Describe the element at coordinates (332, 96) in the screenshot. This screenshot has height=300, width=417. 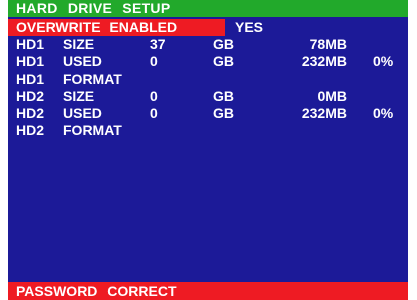
I see `mb-value: 0MB` at that location.